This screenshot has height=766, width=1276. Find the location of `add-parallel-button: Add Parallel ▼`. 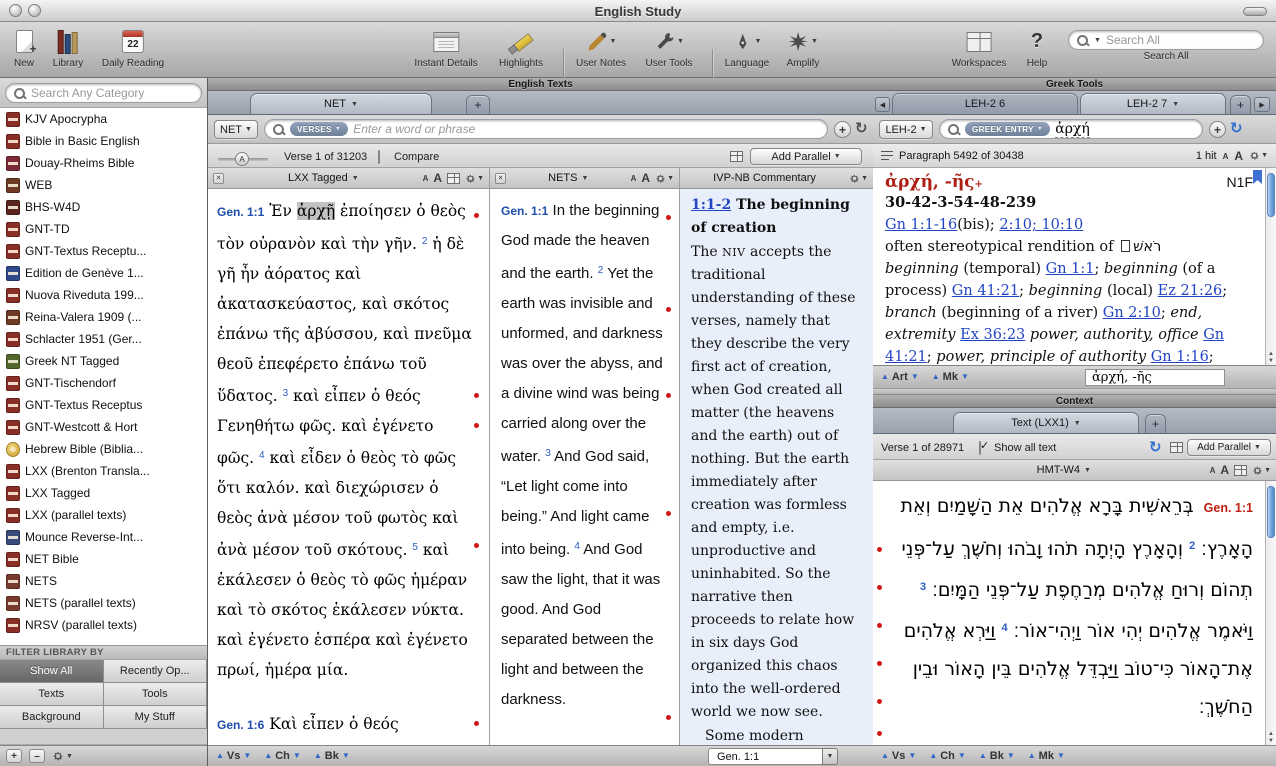

add-parallel-button: Add Parallel ▼ is located at coordinates (1229, 447).